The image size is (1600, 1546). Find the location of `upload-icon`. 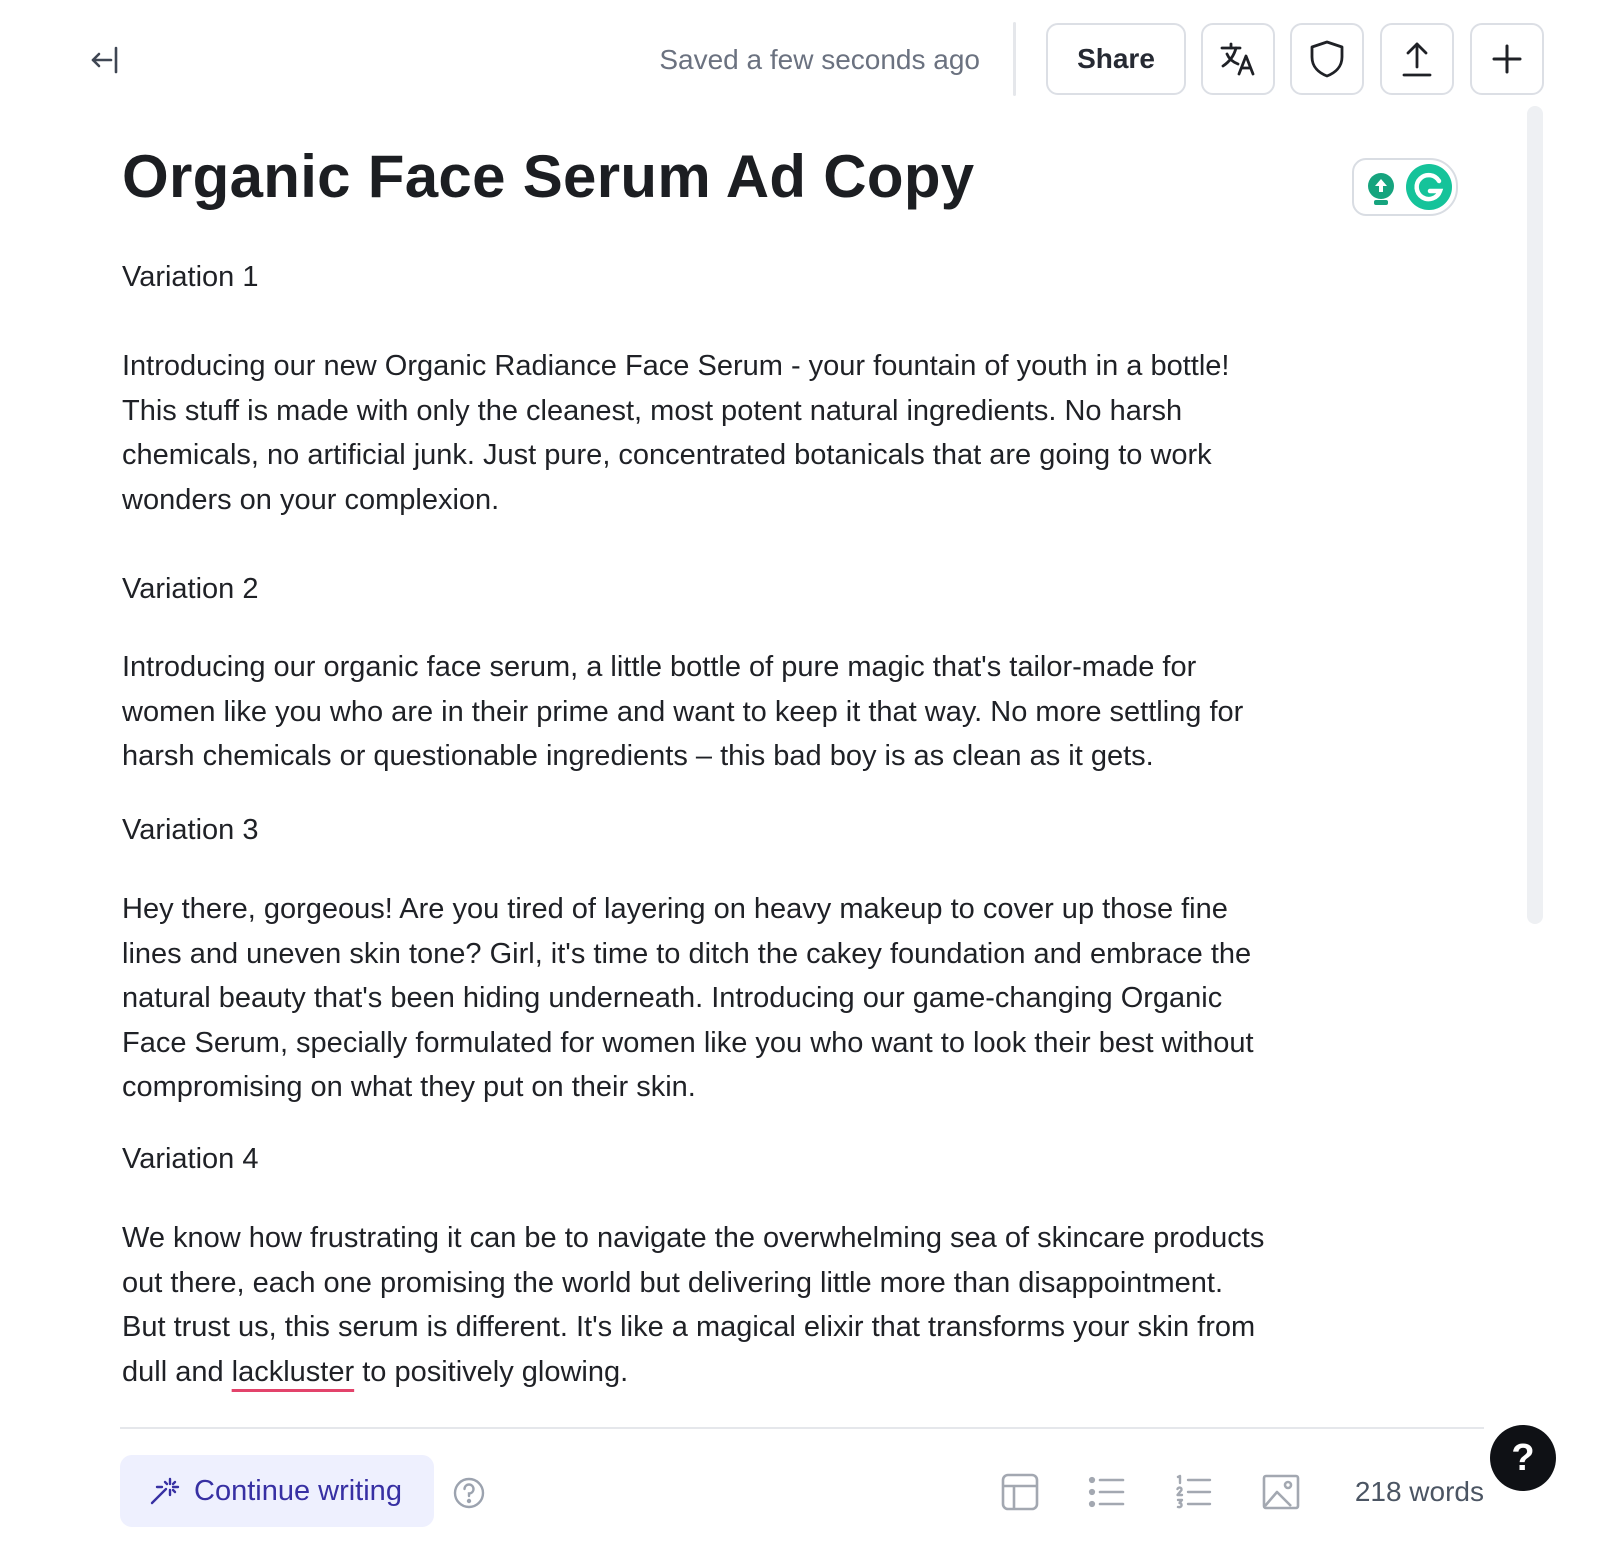

upload-icon is located at coordinates (1417, 59).